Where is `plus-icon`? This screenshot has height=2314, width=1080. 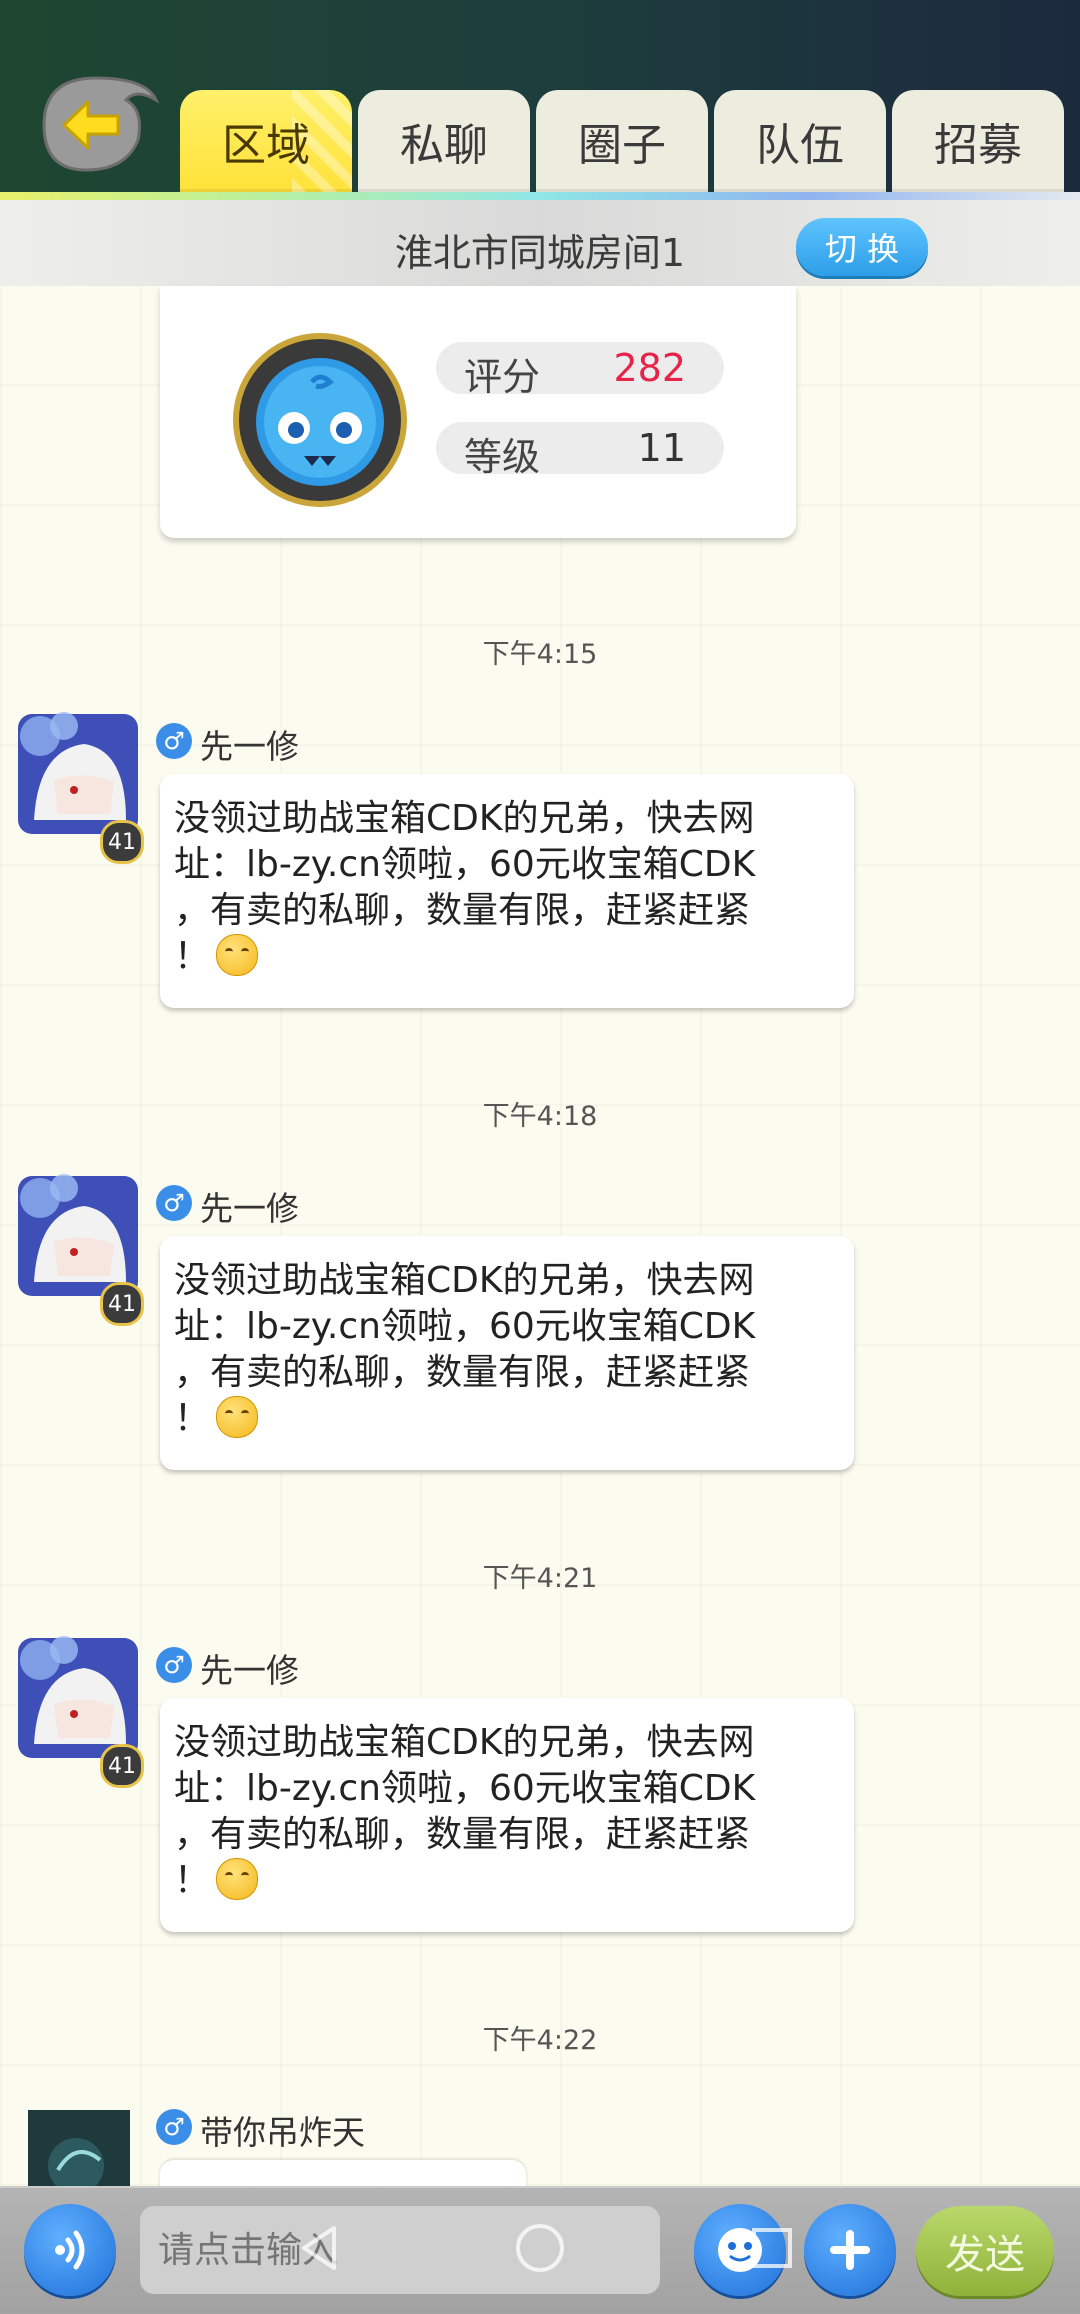 plus-icon is located at coordinates (850, 2250).